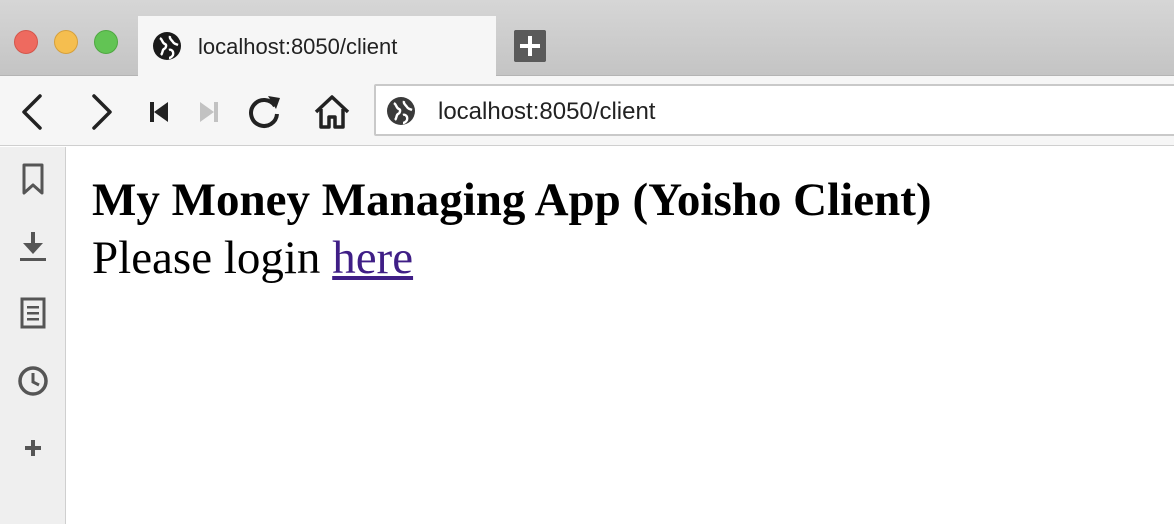  I want to click on bookmark-icon, so click(33, 179).